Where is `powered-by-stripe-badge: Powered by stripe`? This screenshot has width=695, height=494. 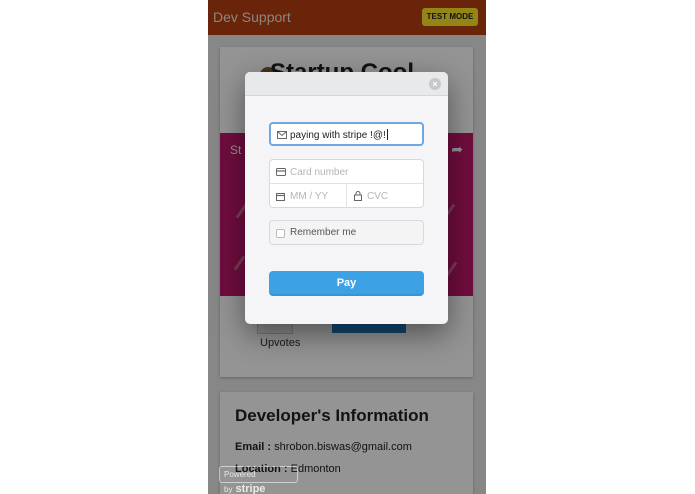 powered-by-stripe-badge: Powered by stripe is located at coordinates (258, 480).